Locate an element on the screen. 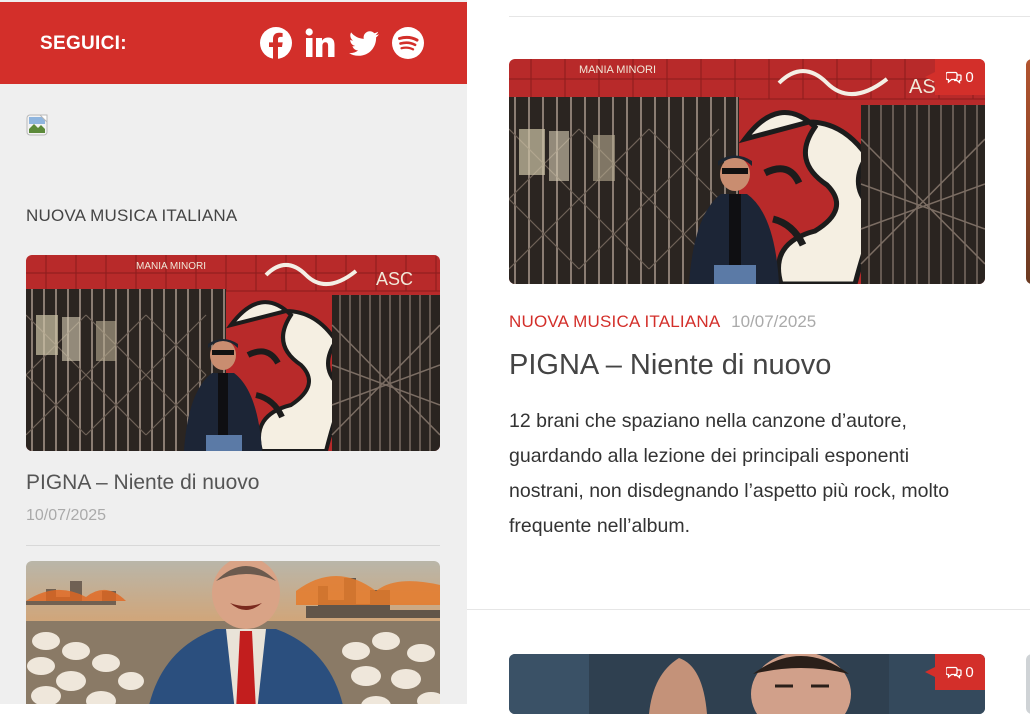 This screenshot has height=714, width=1030. svg-text: ASC is located at coordinates (394, 279).